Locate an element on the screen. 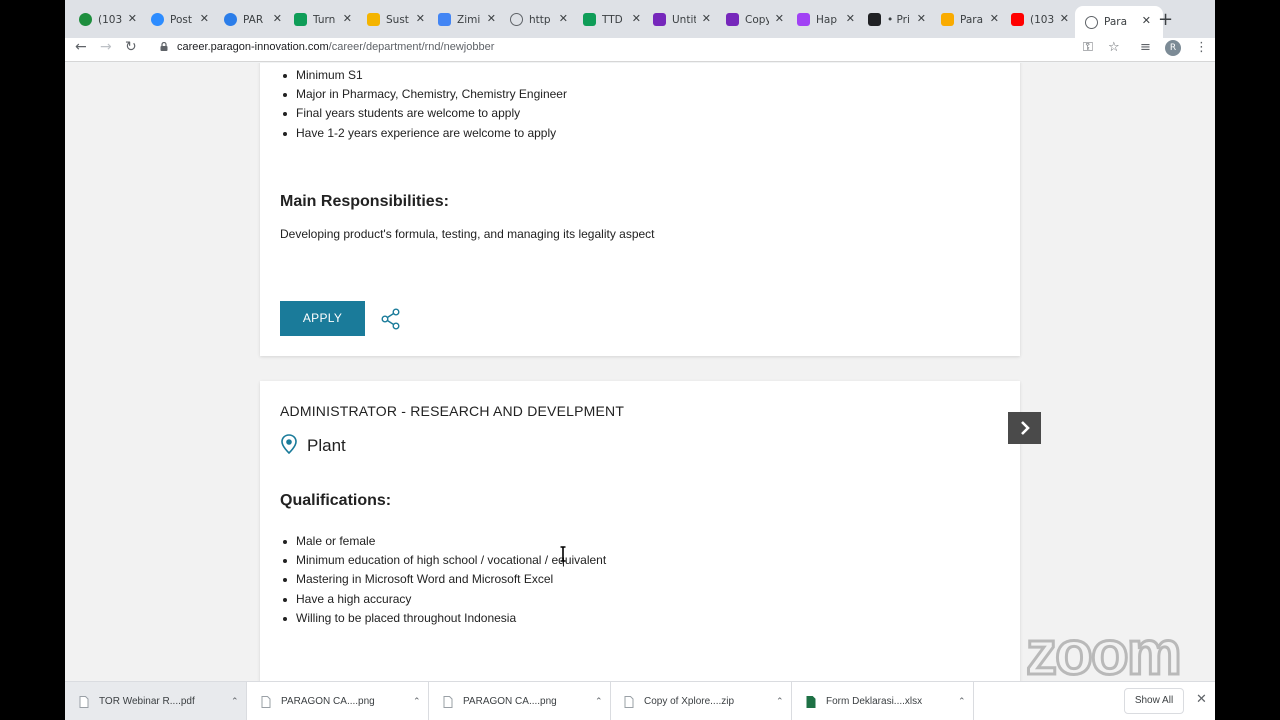  forward-arrow-icon: → is located at coordinates (106, 47).